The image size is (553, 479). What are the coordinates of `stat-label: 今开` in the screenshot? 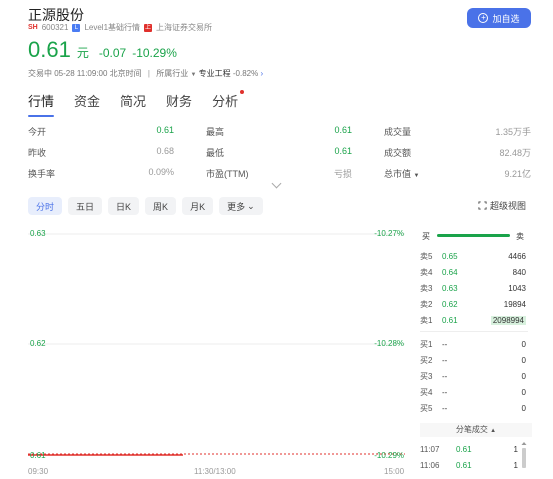 It's located at (37, 132).